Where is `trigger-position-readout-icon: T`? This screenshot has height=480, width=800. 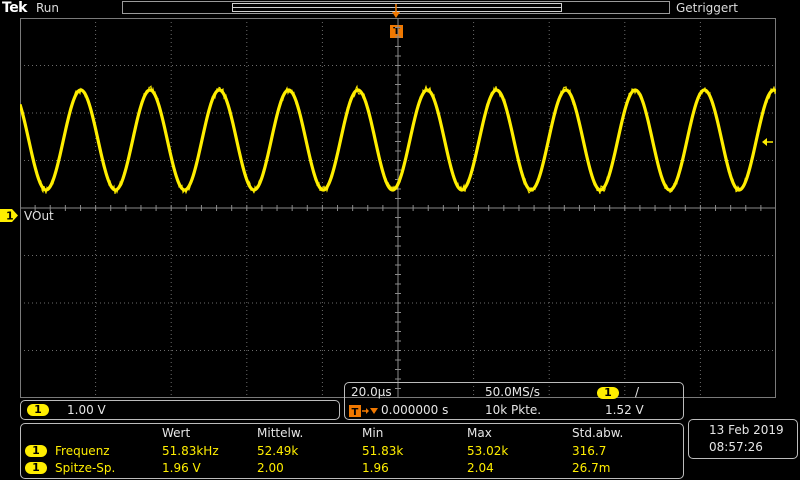
trigger-position-readout-icon: T is located at coordinates (363, 411).